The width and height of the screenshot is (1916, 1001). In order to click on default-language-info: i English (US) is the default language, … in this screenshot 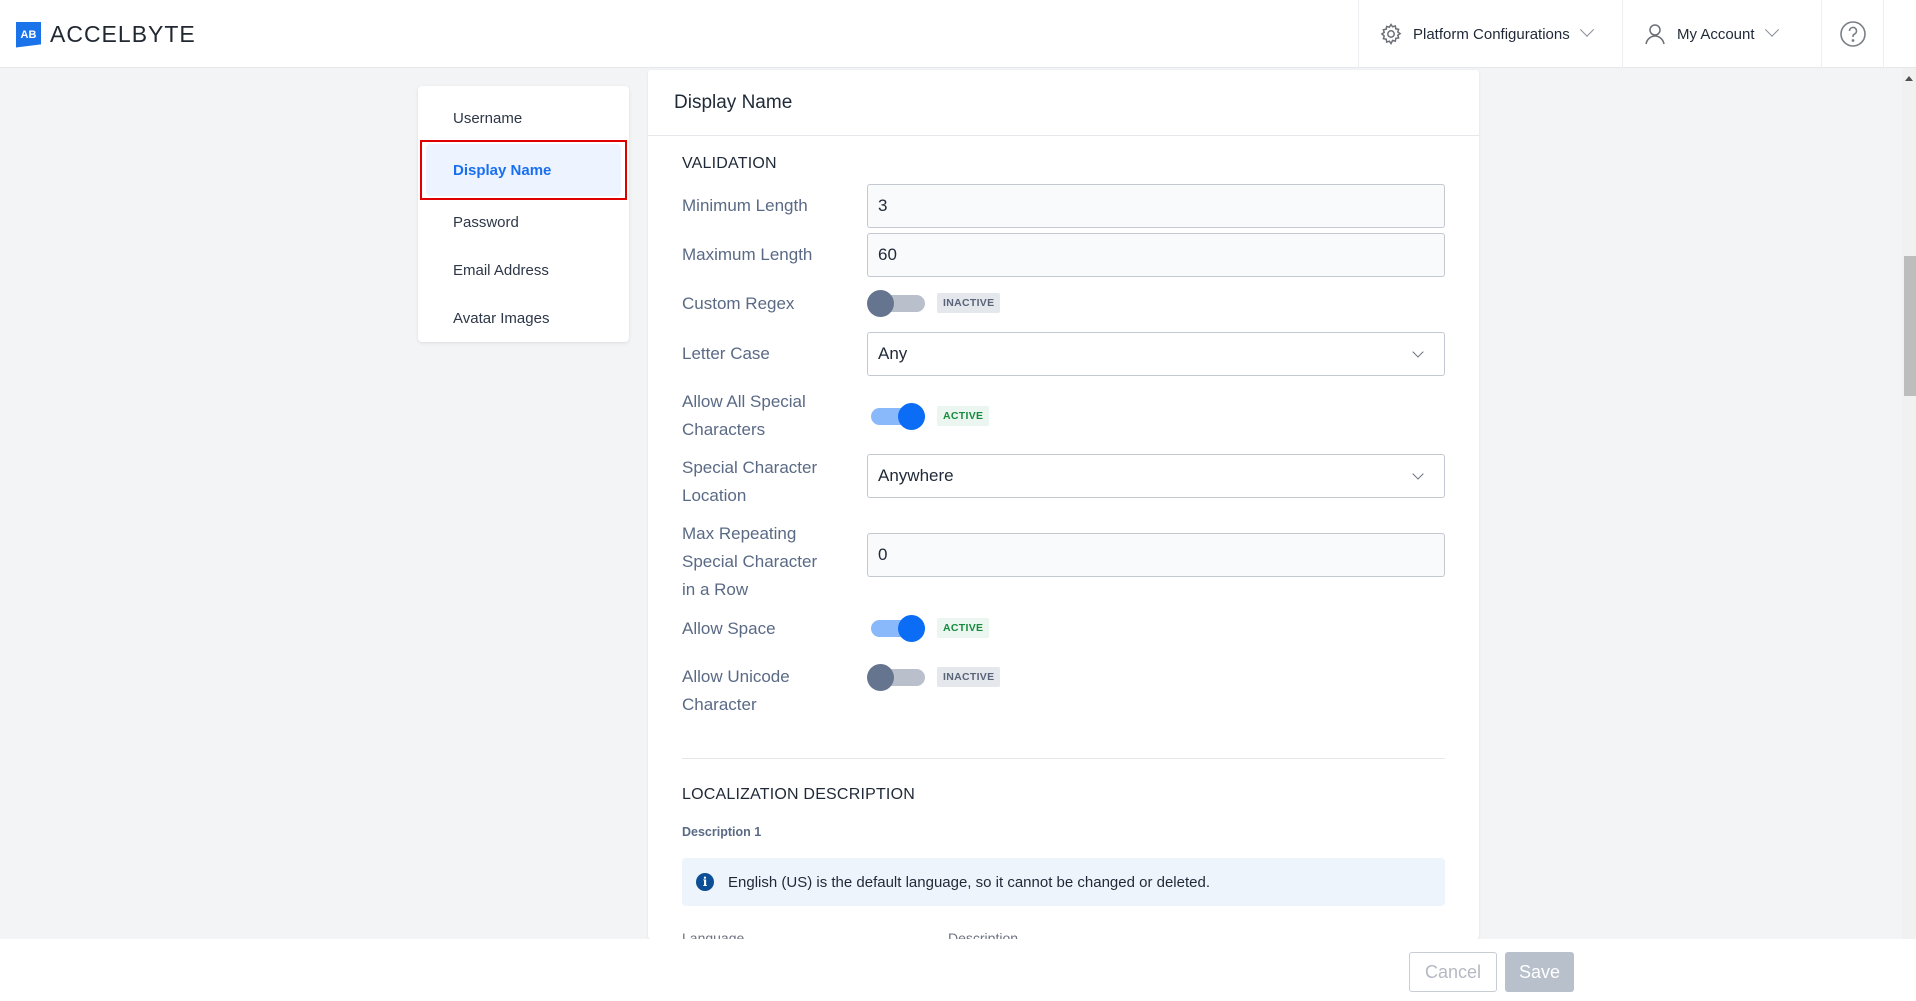, I will do `click(1063, 882)`.